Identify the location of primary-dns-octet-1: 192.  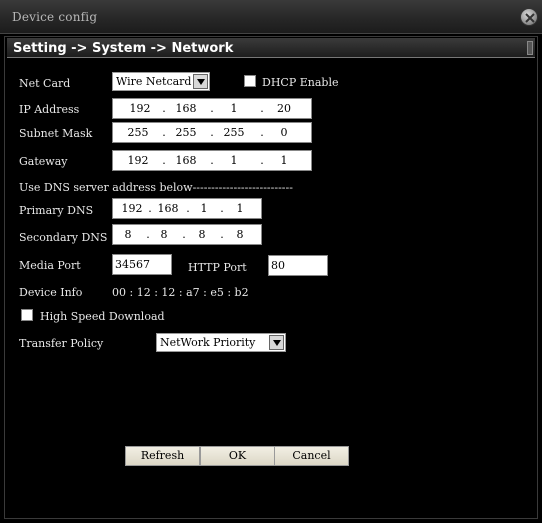
(132, 208).